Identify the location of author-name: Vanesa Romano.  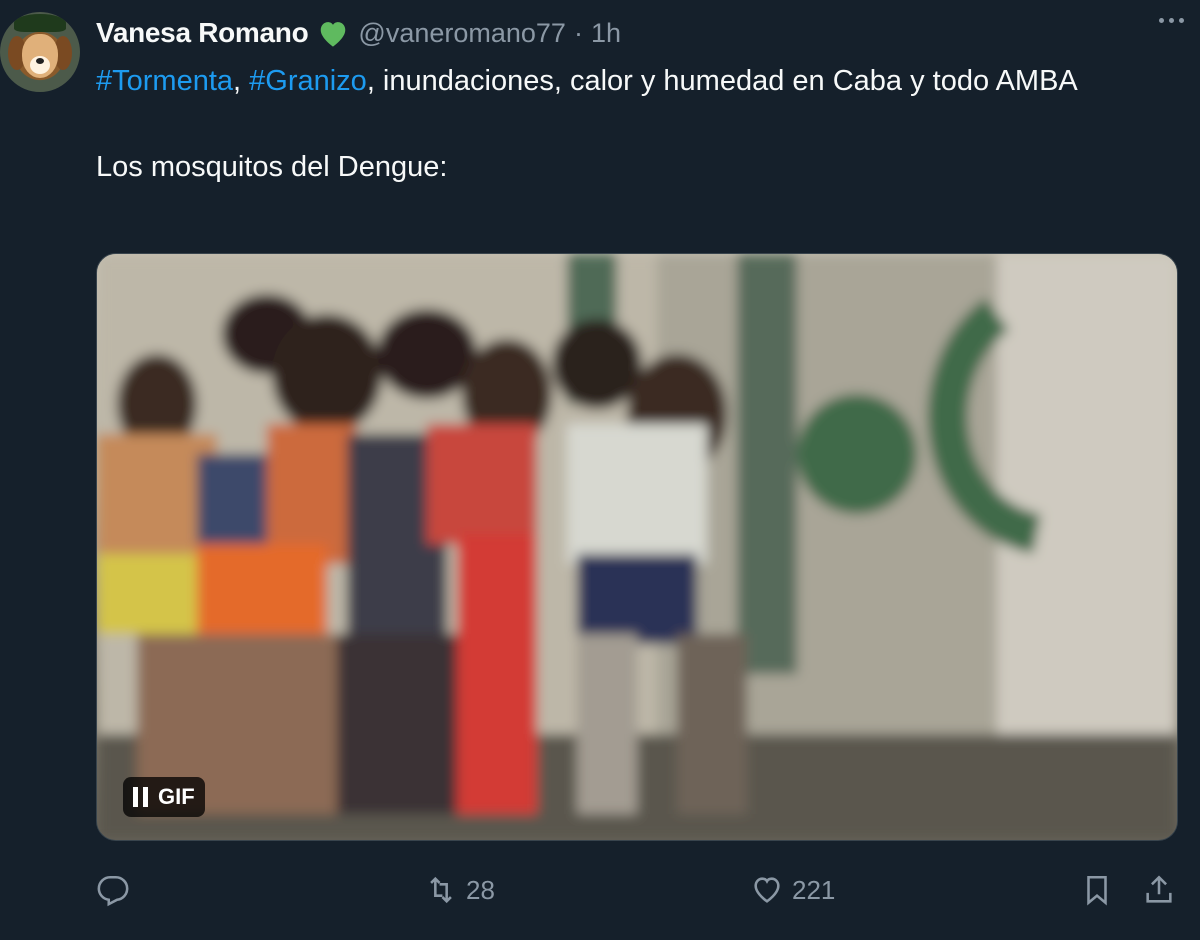
(202, 33).